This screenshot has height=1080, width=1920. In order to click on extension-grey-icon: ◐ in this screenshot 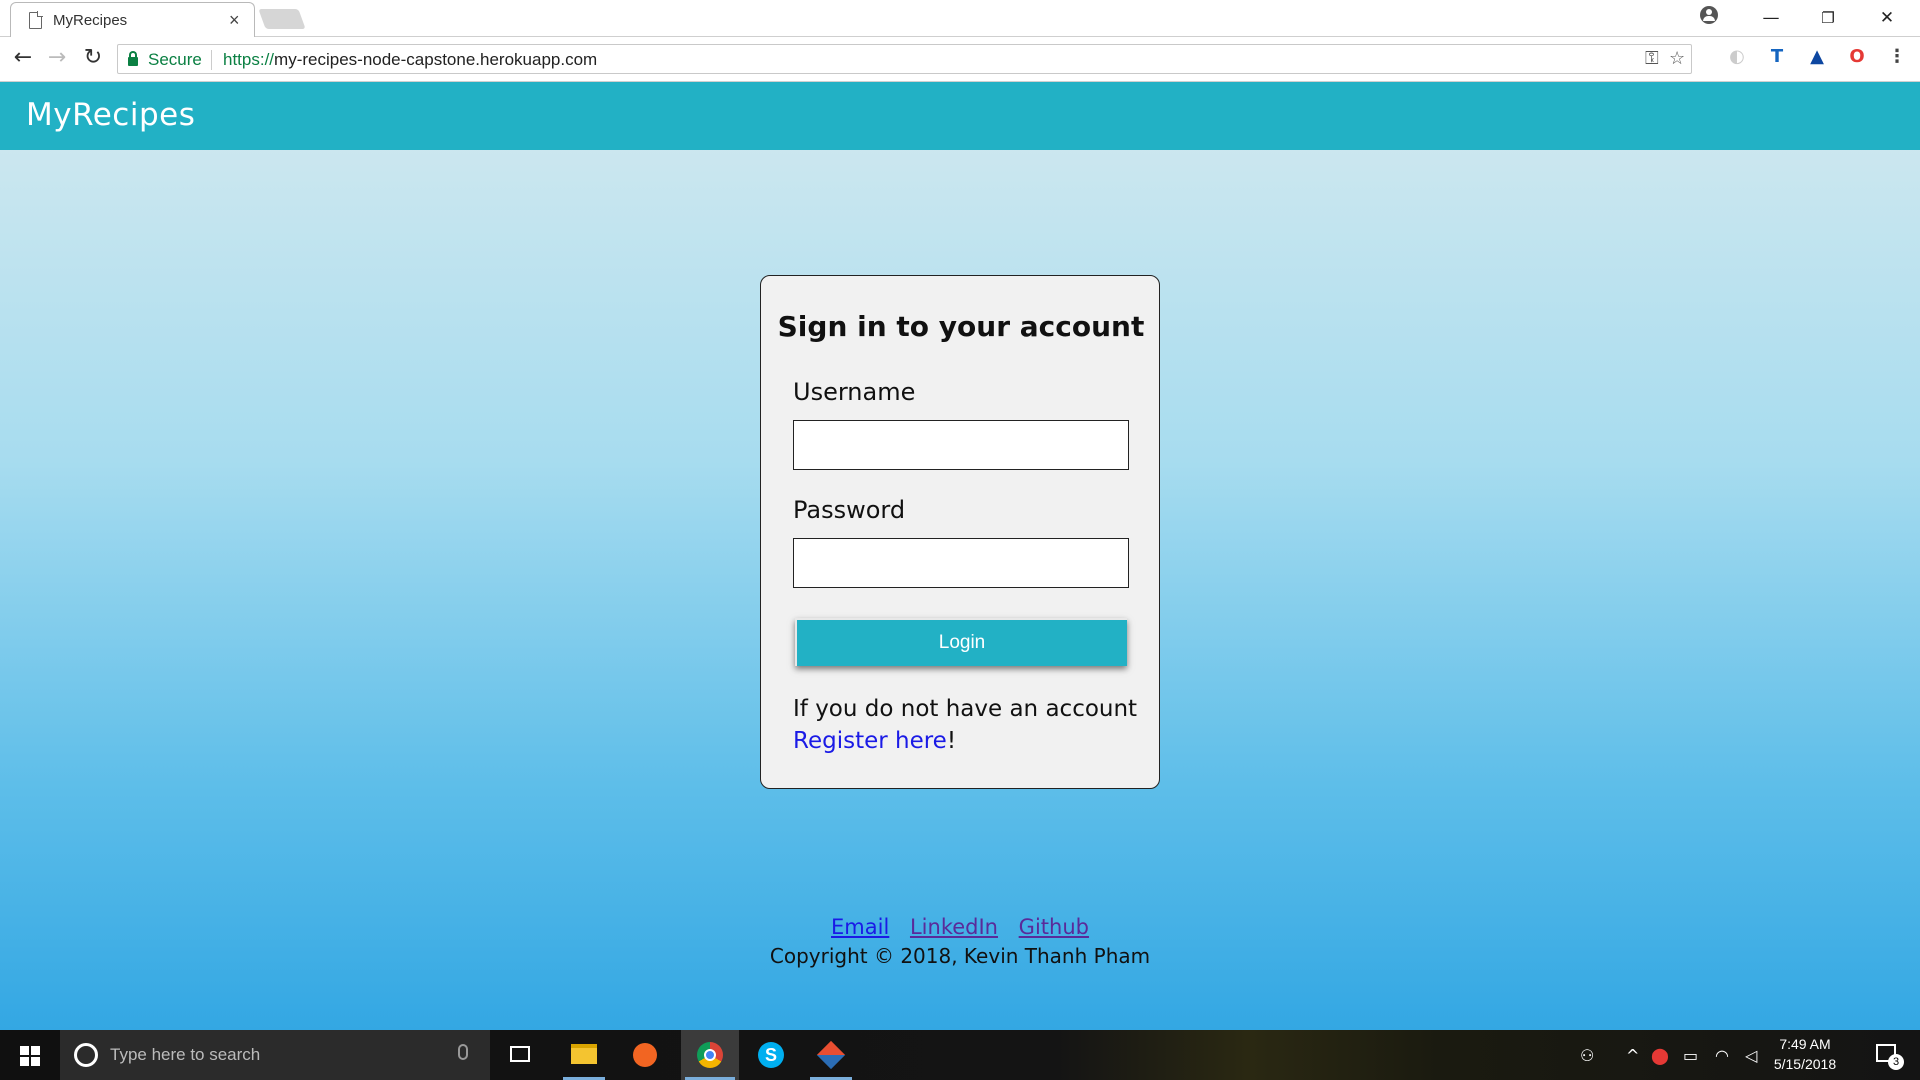, I will do `click(1737, 57)`.